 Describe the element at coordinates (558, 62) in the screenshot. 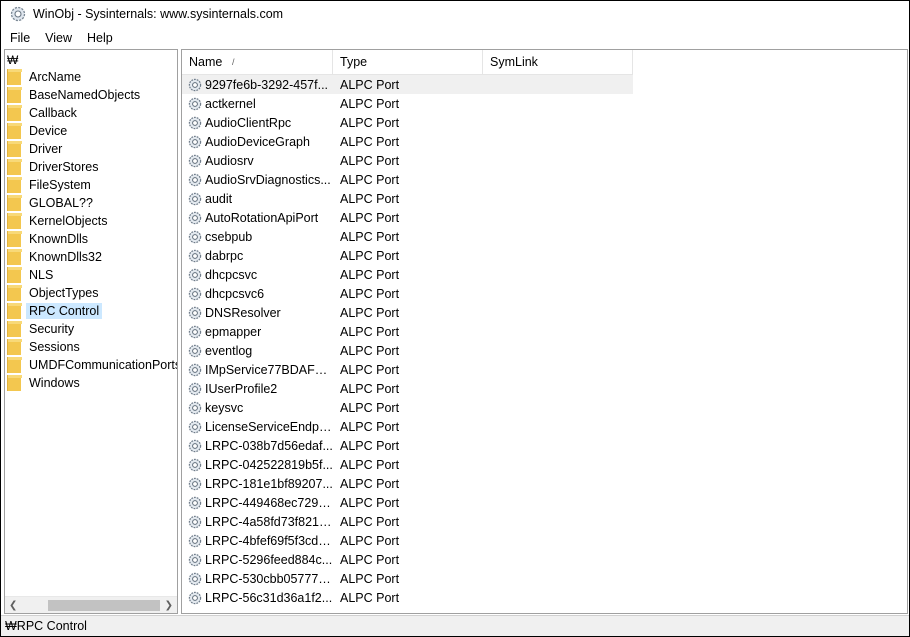

I see `column-header-symlink: SymLink` at that location.